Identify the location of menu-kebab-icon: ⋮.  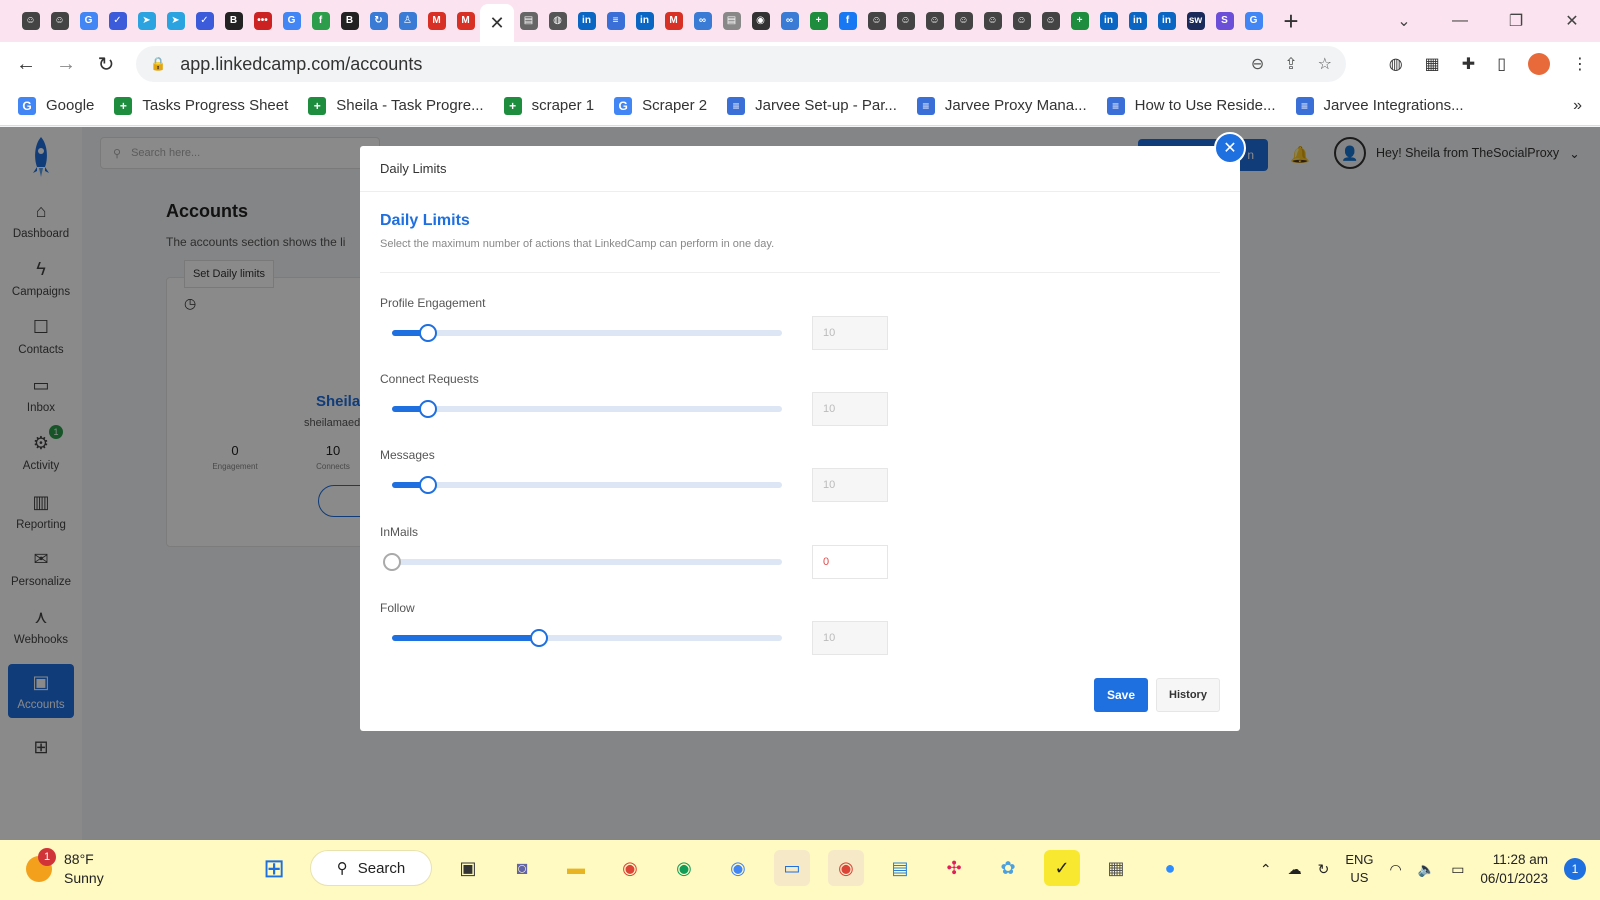
(1580, 64).